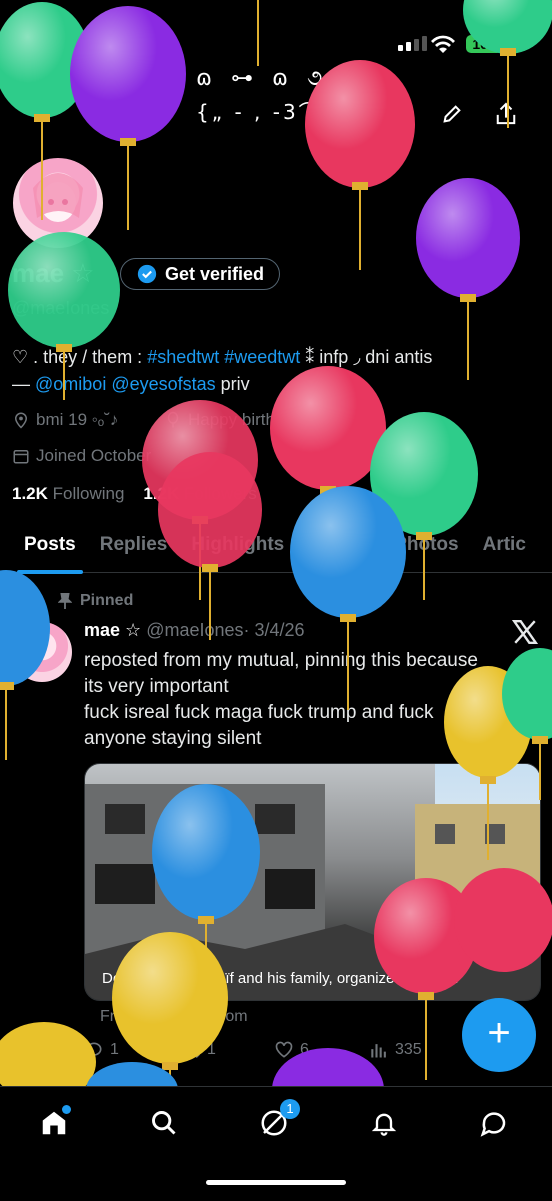  I want to click on pin-icon, so click(65, 601).